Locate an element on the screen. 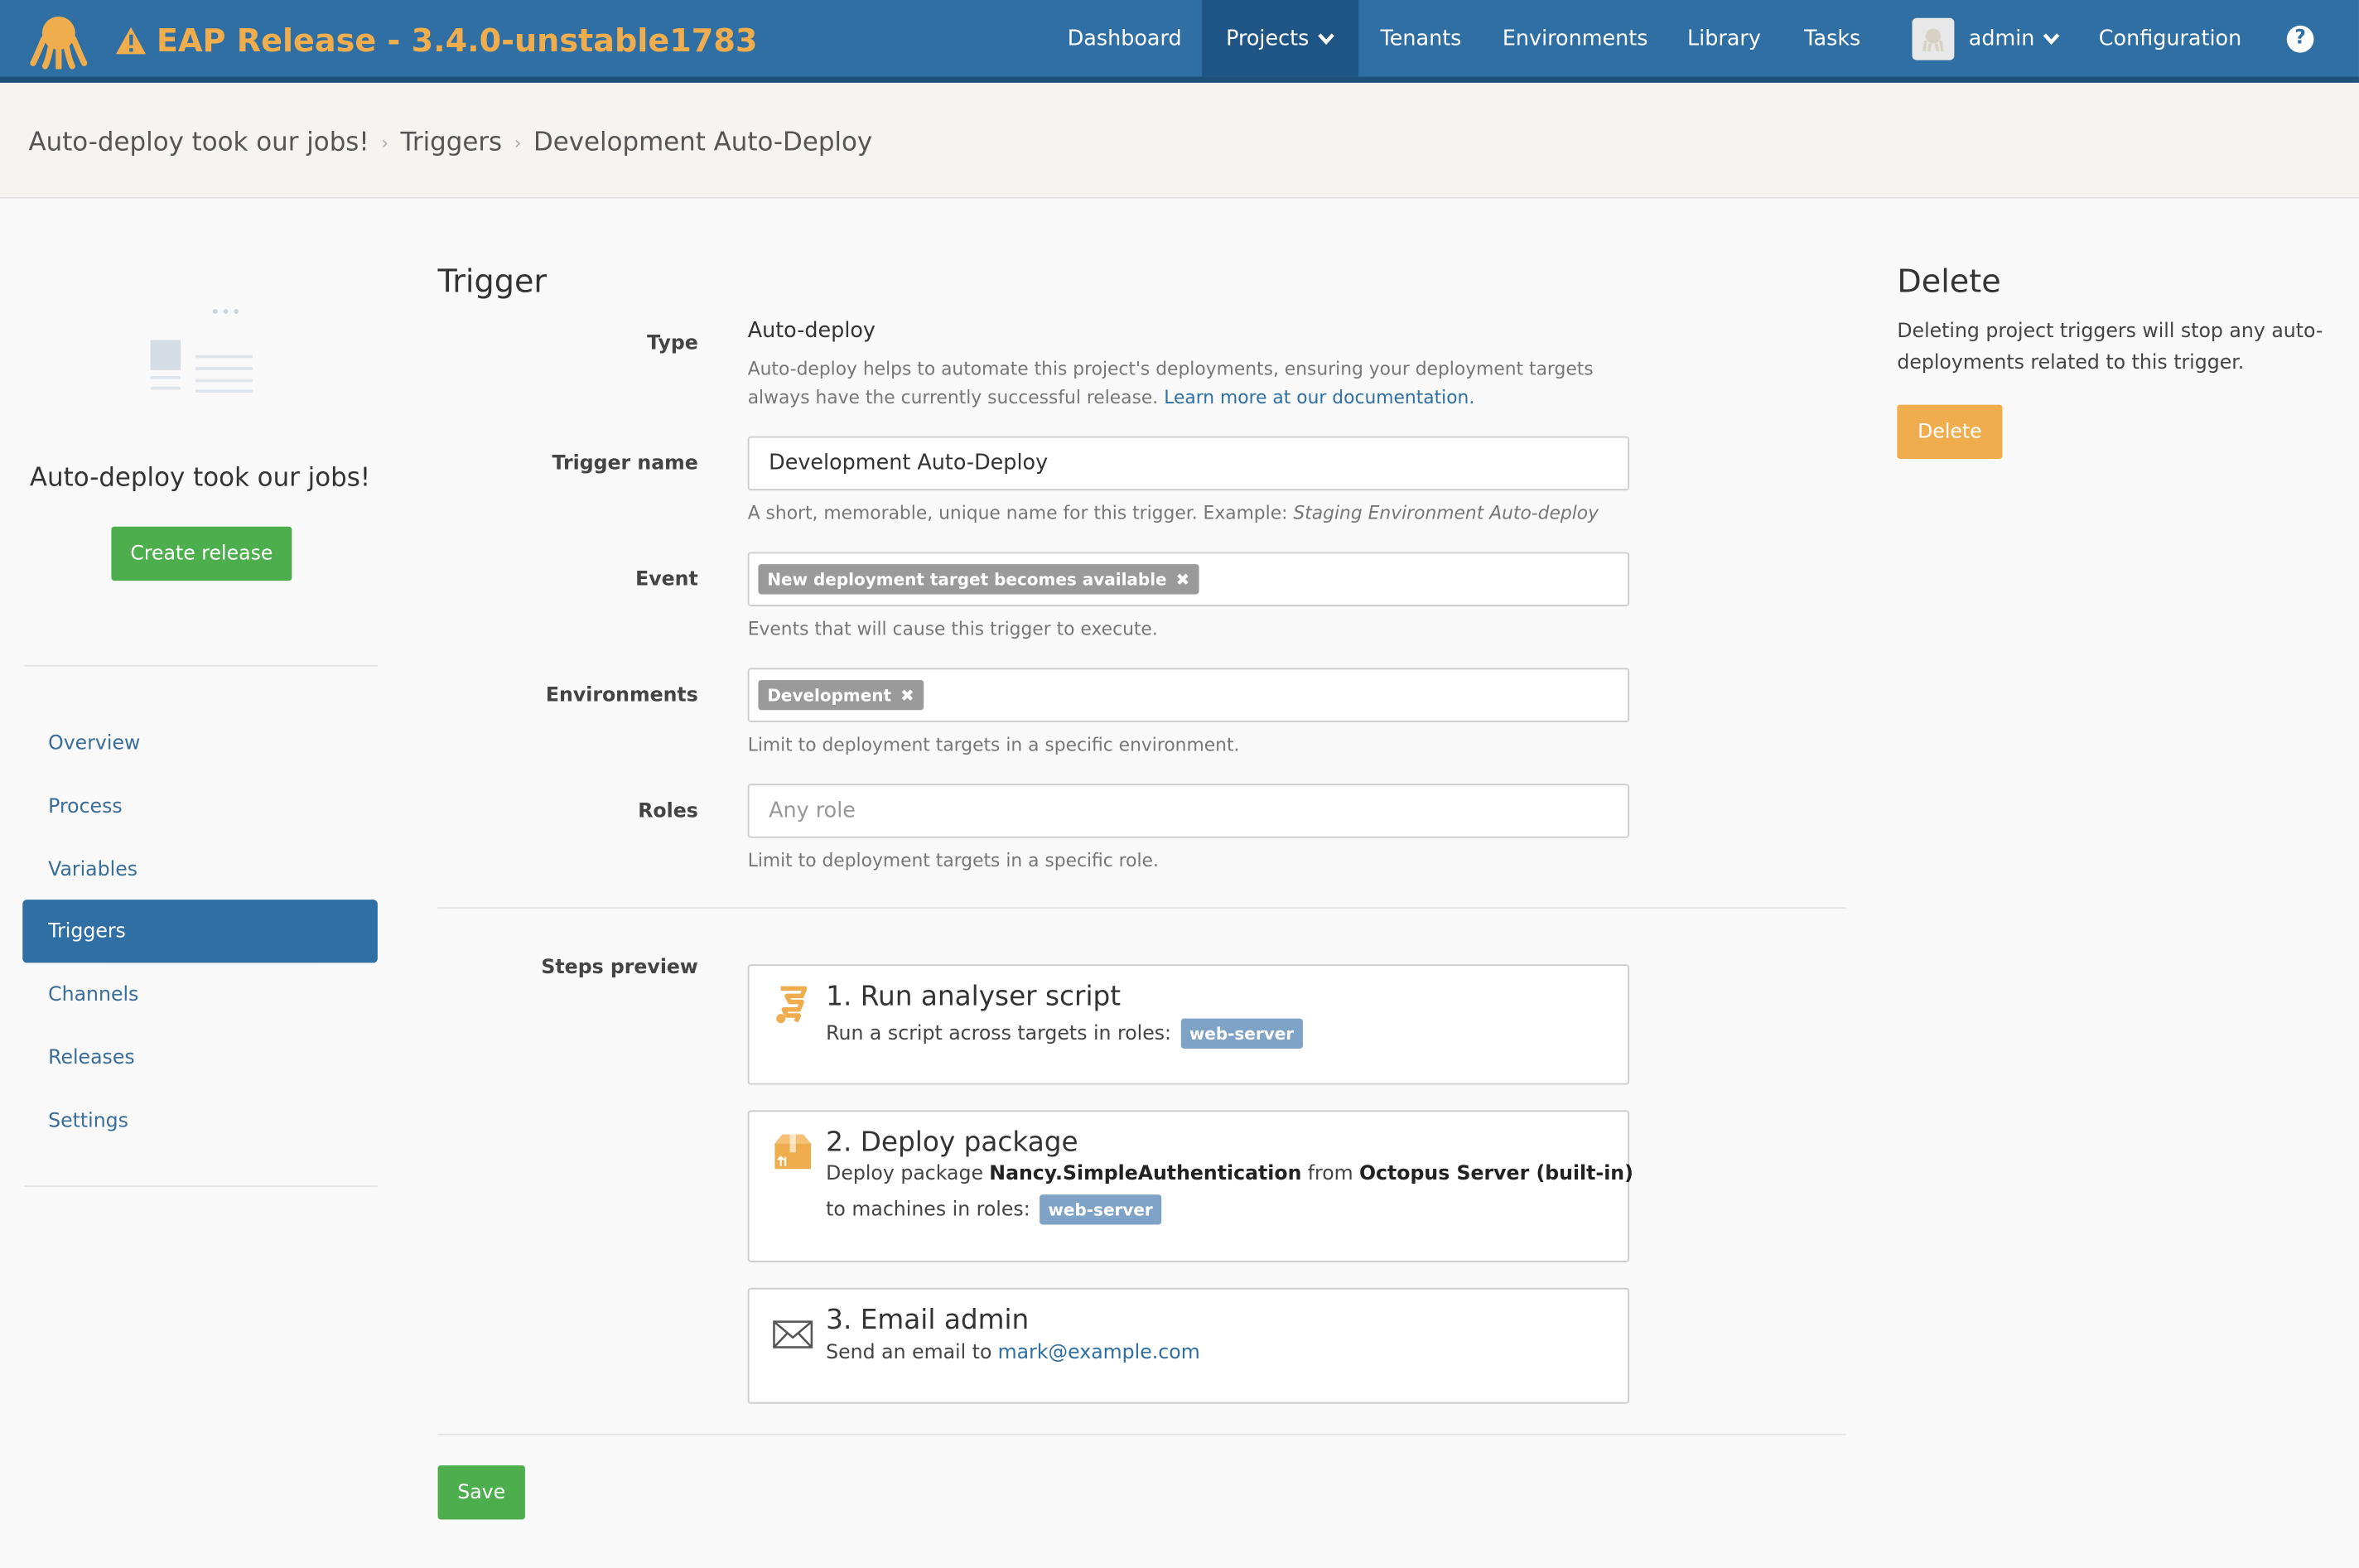 The height and width of the screenshot is (1568, 2359). delete-heading: Delete is located at coordinates (1949, 281).